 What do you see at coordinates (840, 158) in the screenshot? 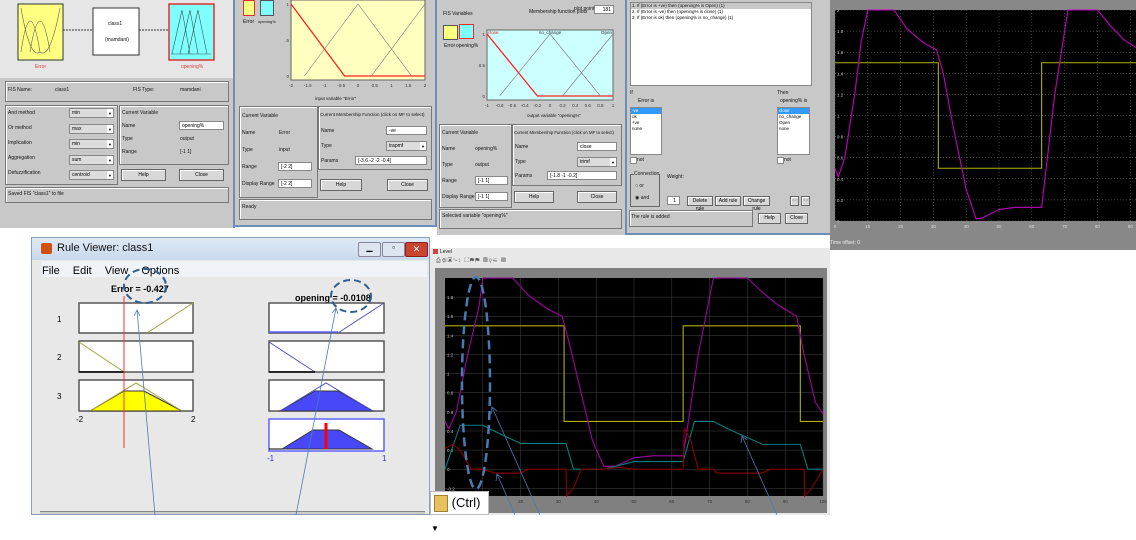
I see `y-tick-label: 0.6` at bounding box center [840, 158].